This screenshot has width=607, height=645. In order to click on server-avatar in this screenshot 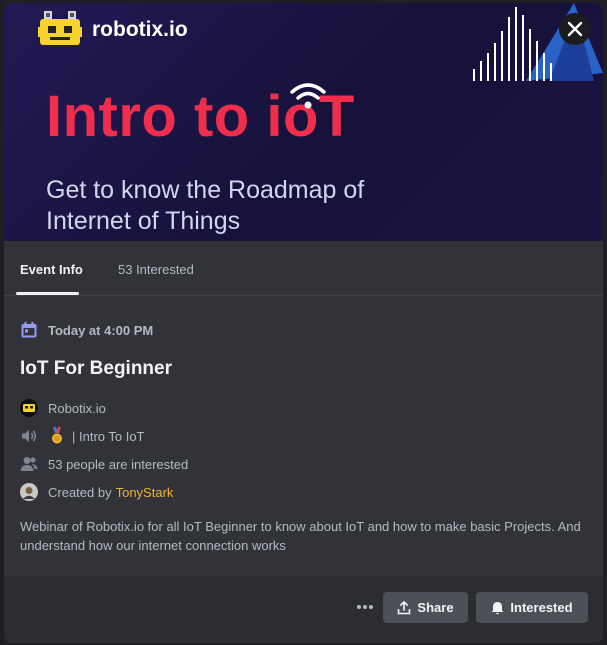, I will do `click(29, 408)`.